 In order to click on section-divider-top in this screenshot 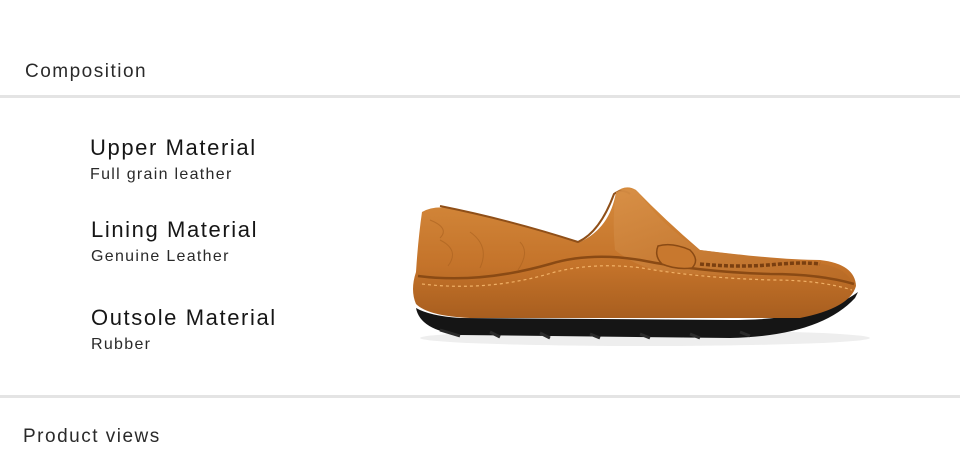, I will do `click(480, 96)`.